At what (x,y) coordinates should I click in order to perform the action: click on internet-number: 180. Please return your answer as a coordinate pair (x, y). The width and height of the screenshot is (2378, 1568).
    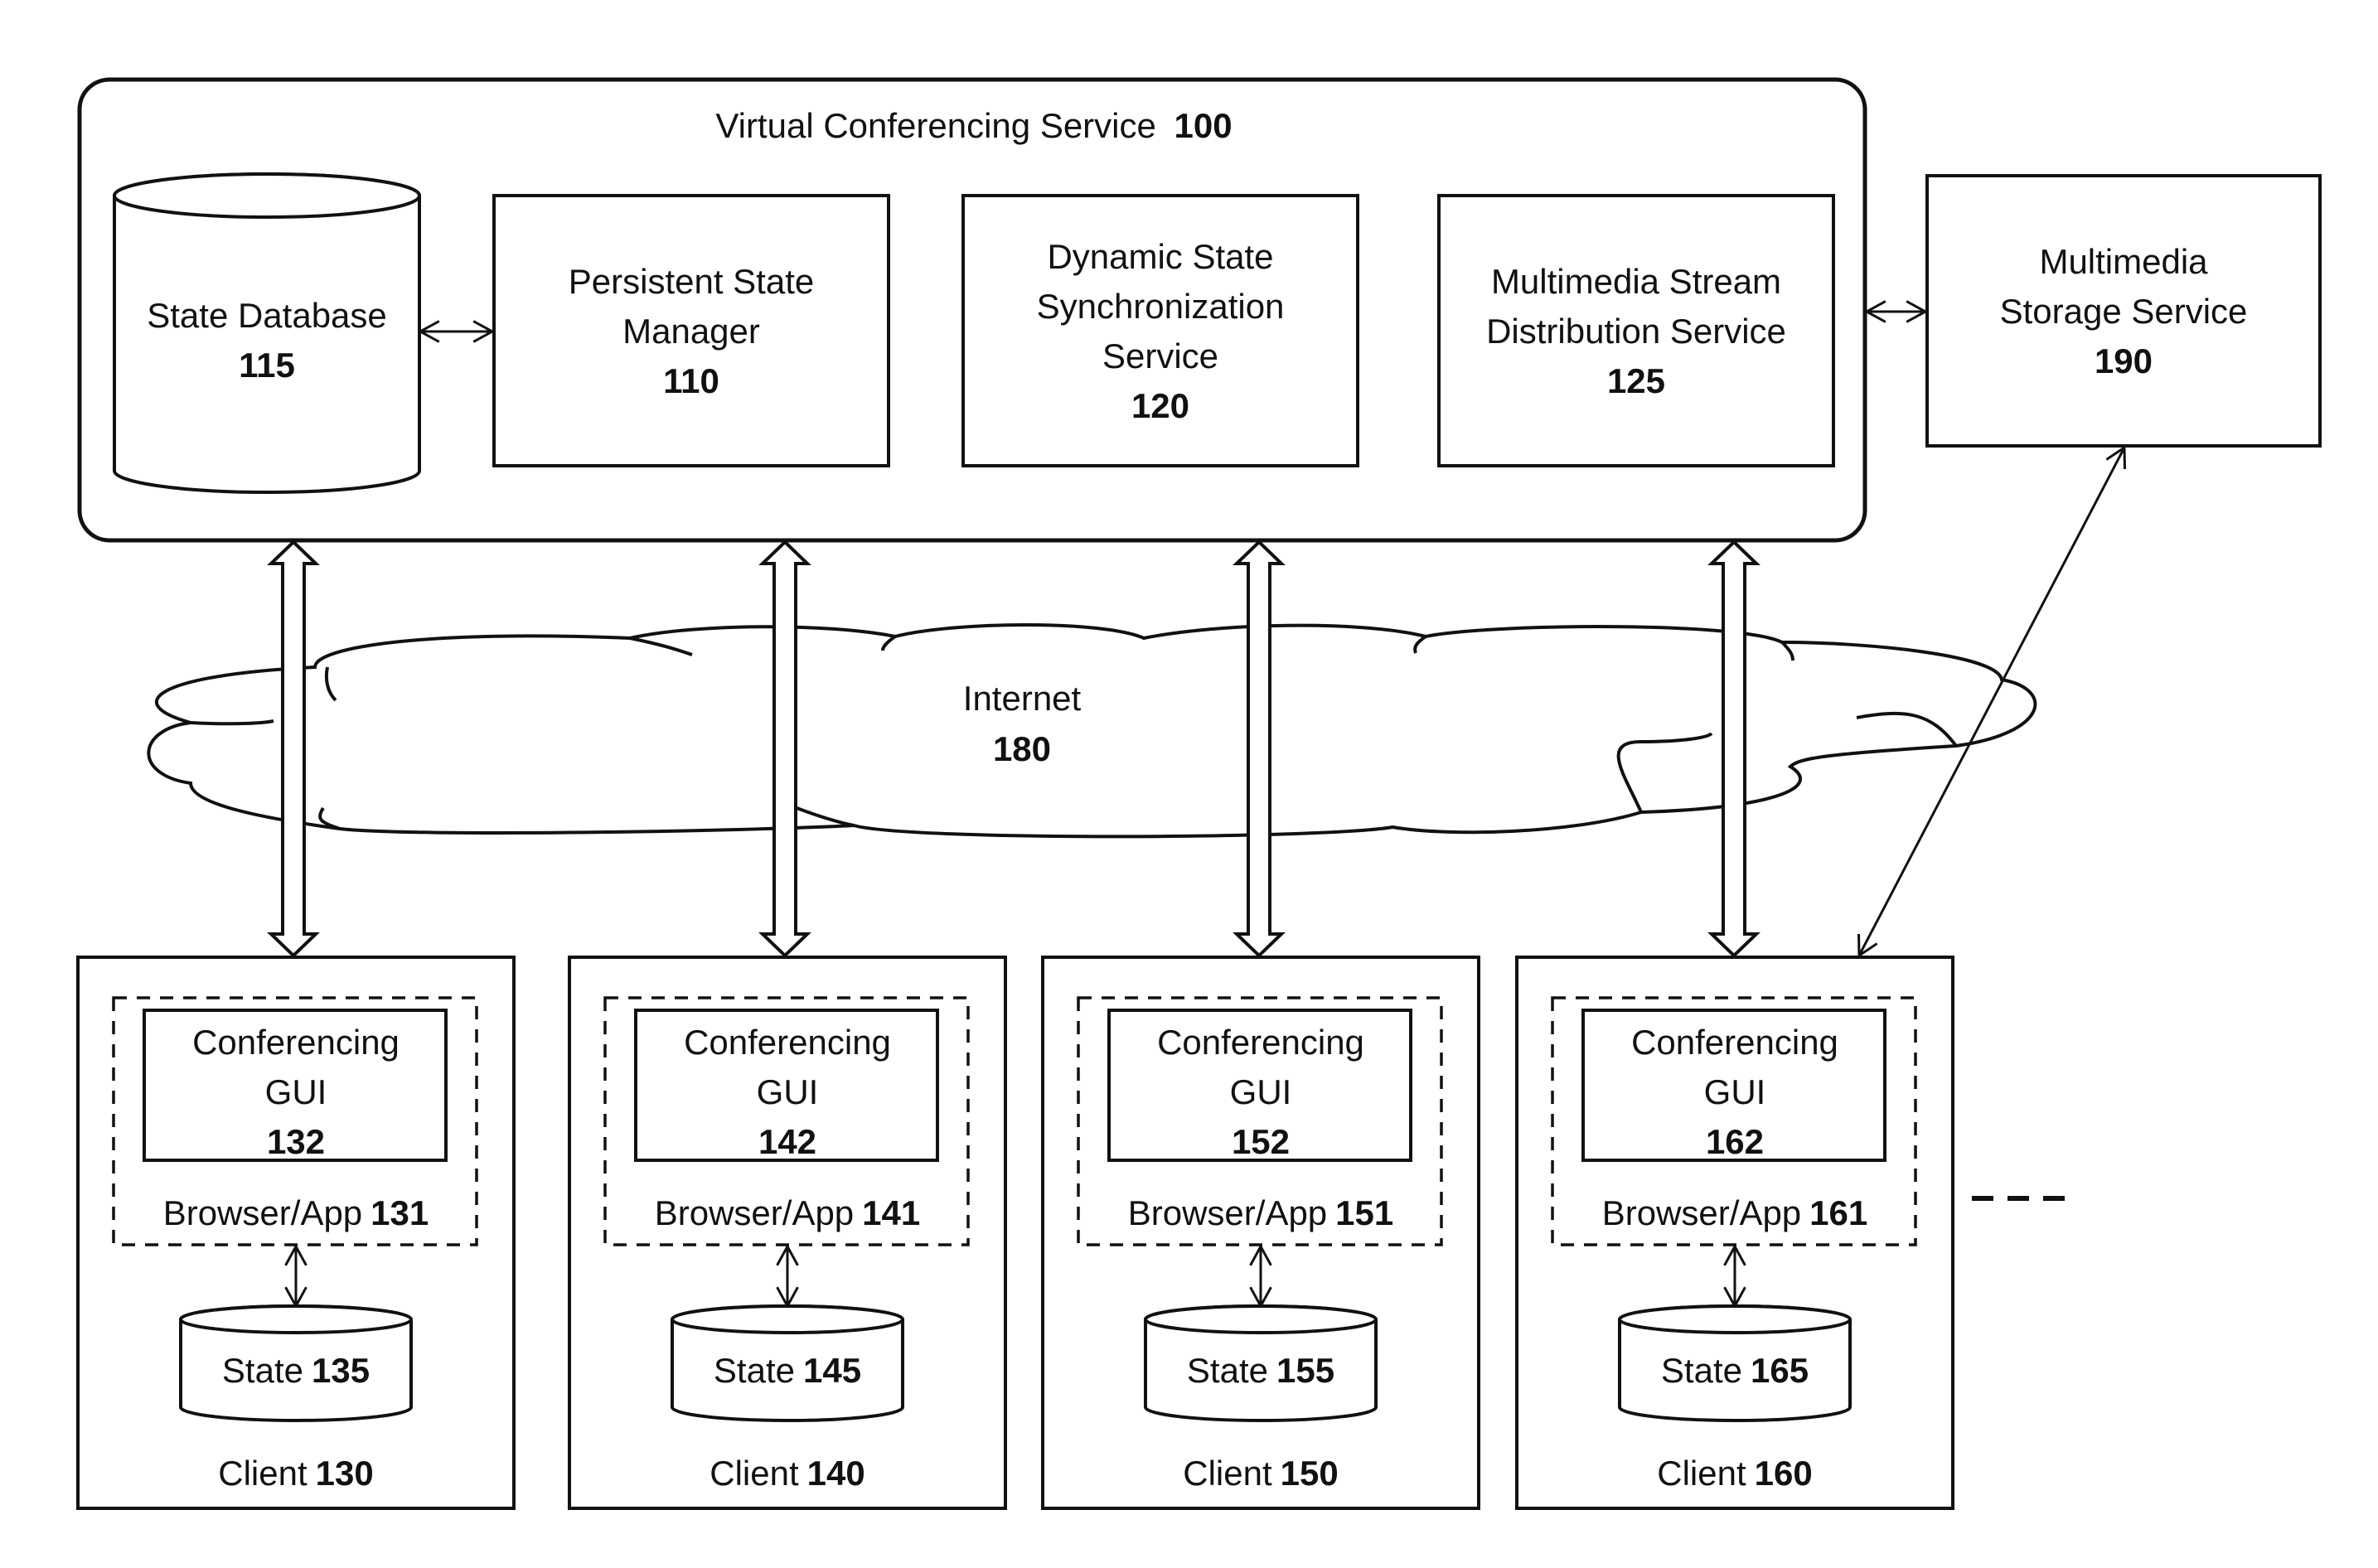
    Looking at the image, I should click on (1022, 748).